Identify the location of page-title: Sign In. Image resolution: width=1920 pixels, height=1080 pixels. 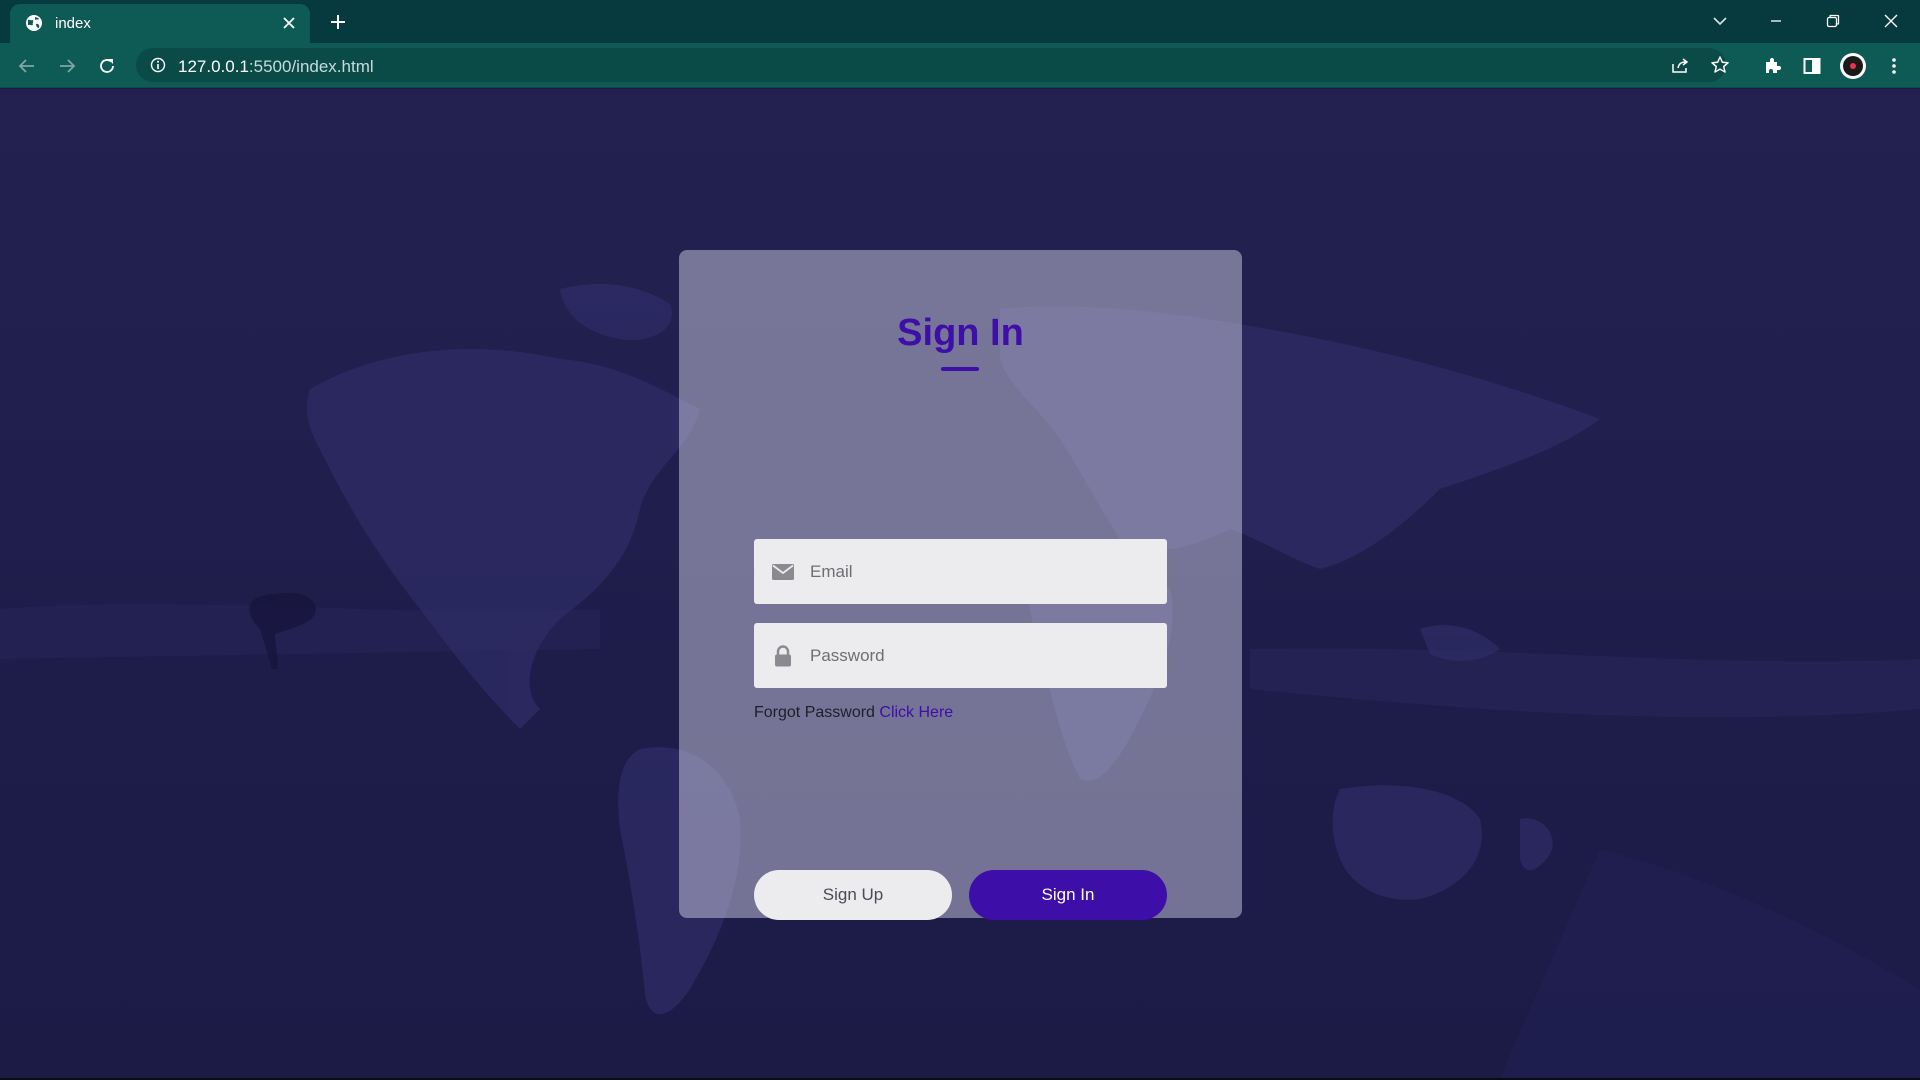
(960, 333).